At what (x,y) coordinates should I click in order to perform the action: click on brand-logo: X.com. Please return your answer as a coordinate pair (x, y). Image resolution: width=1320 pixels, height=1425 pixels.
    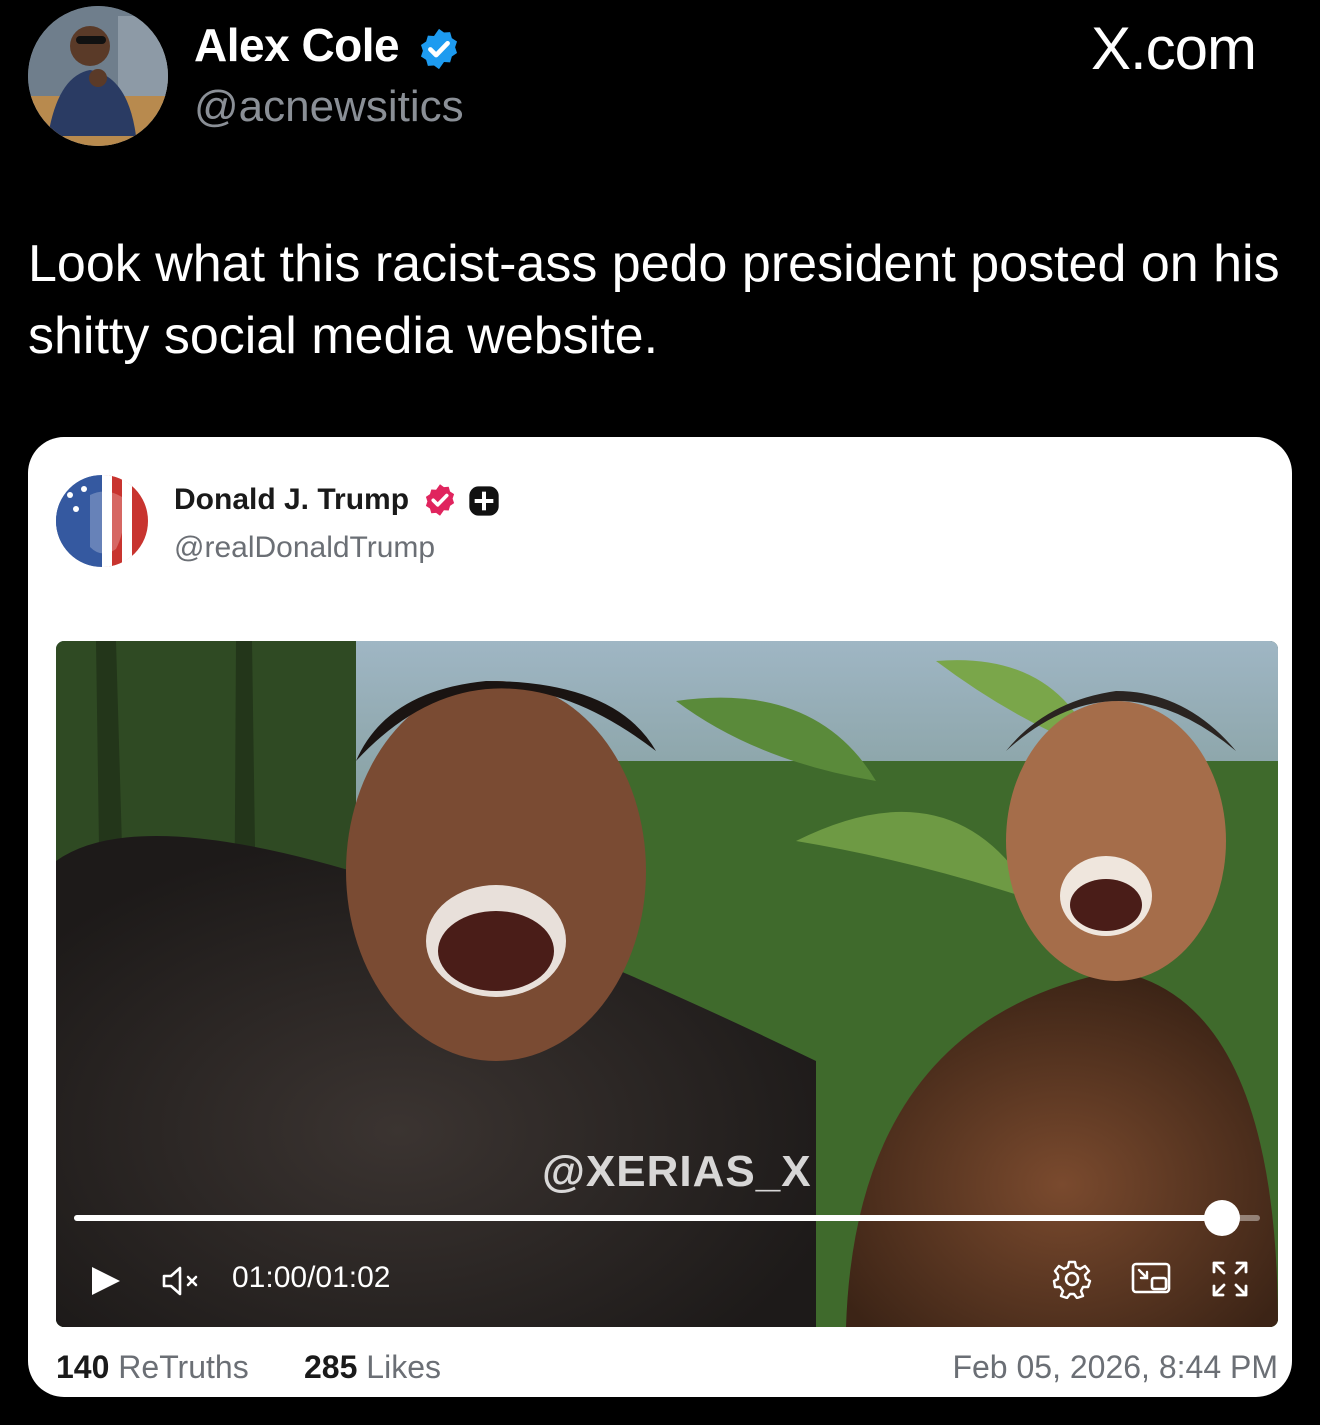
    Looking at the image, I should click on (1173, 48).